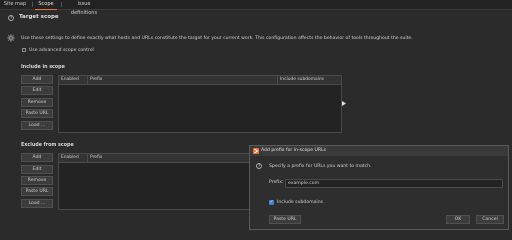 Image resolution: width=512 pixels, height=240 pixels. Describe the element at coordinates (37, 169) in the screenshot. I see `exclude-edit-button: Edit` at that location.